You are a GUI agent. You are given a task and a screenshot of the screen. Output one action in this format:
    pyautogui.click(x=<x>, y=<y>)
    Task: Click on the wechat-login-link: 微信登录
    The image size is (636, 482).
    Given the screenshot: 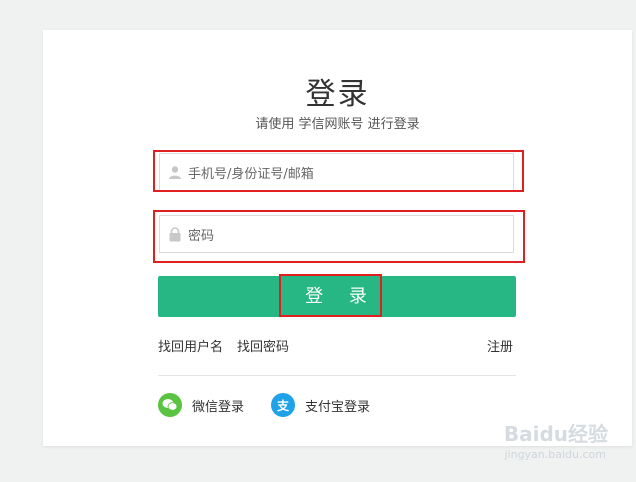 What is the action you would take?
    pyautogui.click(x=201, y=405)
    